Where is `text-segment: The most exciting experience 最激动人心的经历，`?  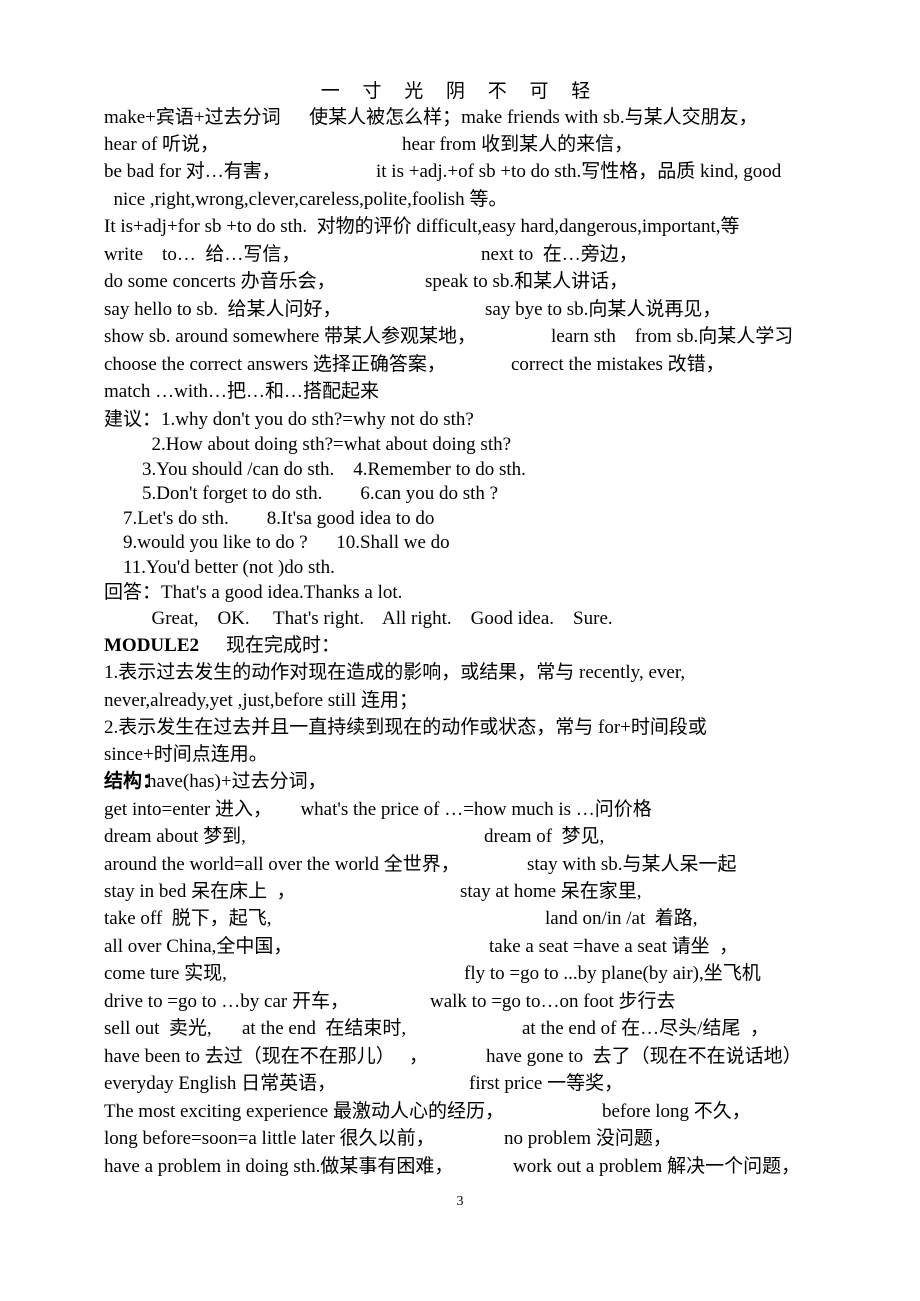
text-segment: The most exciting experience 最激动人心的经历， is located at coordinates (304, 1111).